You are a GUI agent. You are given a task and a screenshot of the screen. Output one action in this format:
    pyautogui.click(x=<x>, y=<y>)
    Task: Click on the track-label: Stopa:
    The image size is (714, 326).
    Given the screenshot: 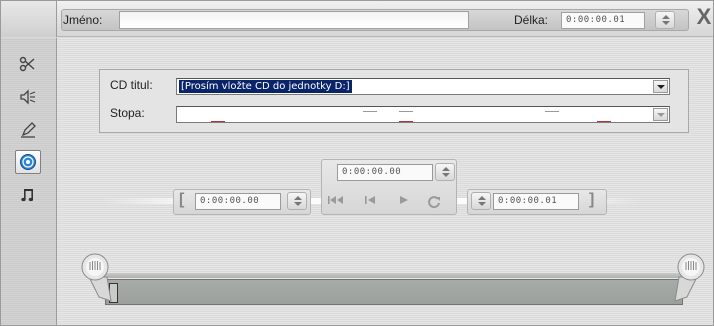 What is the action you would take?
    pyautogui.click(x=127, y=113)
    